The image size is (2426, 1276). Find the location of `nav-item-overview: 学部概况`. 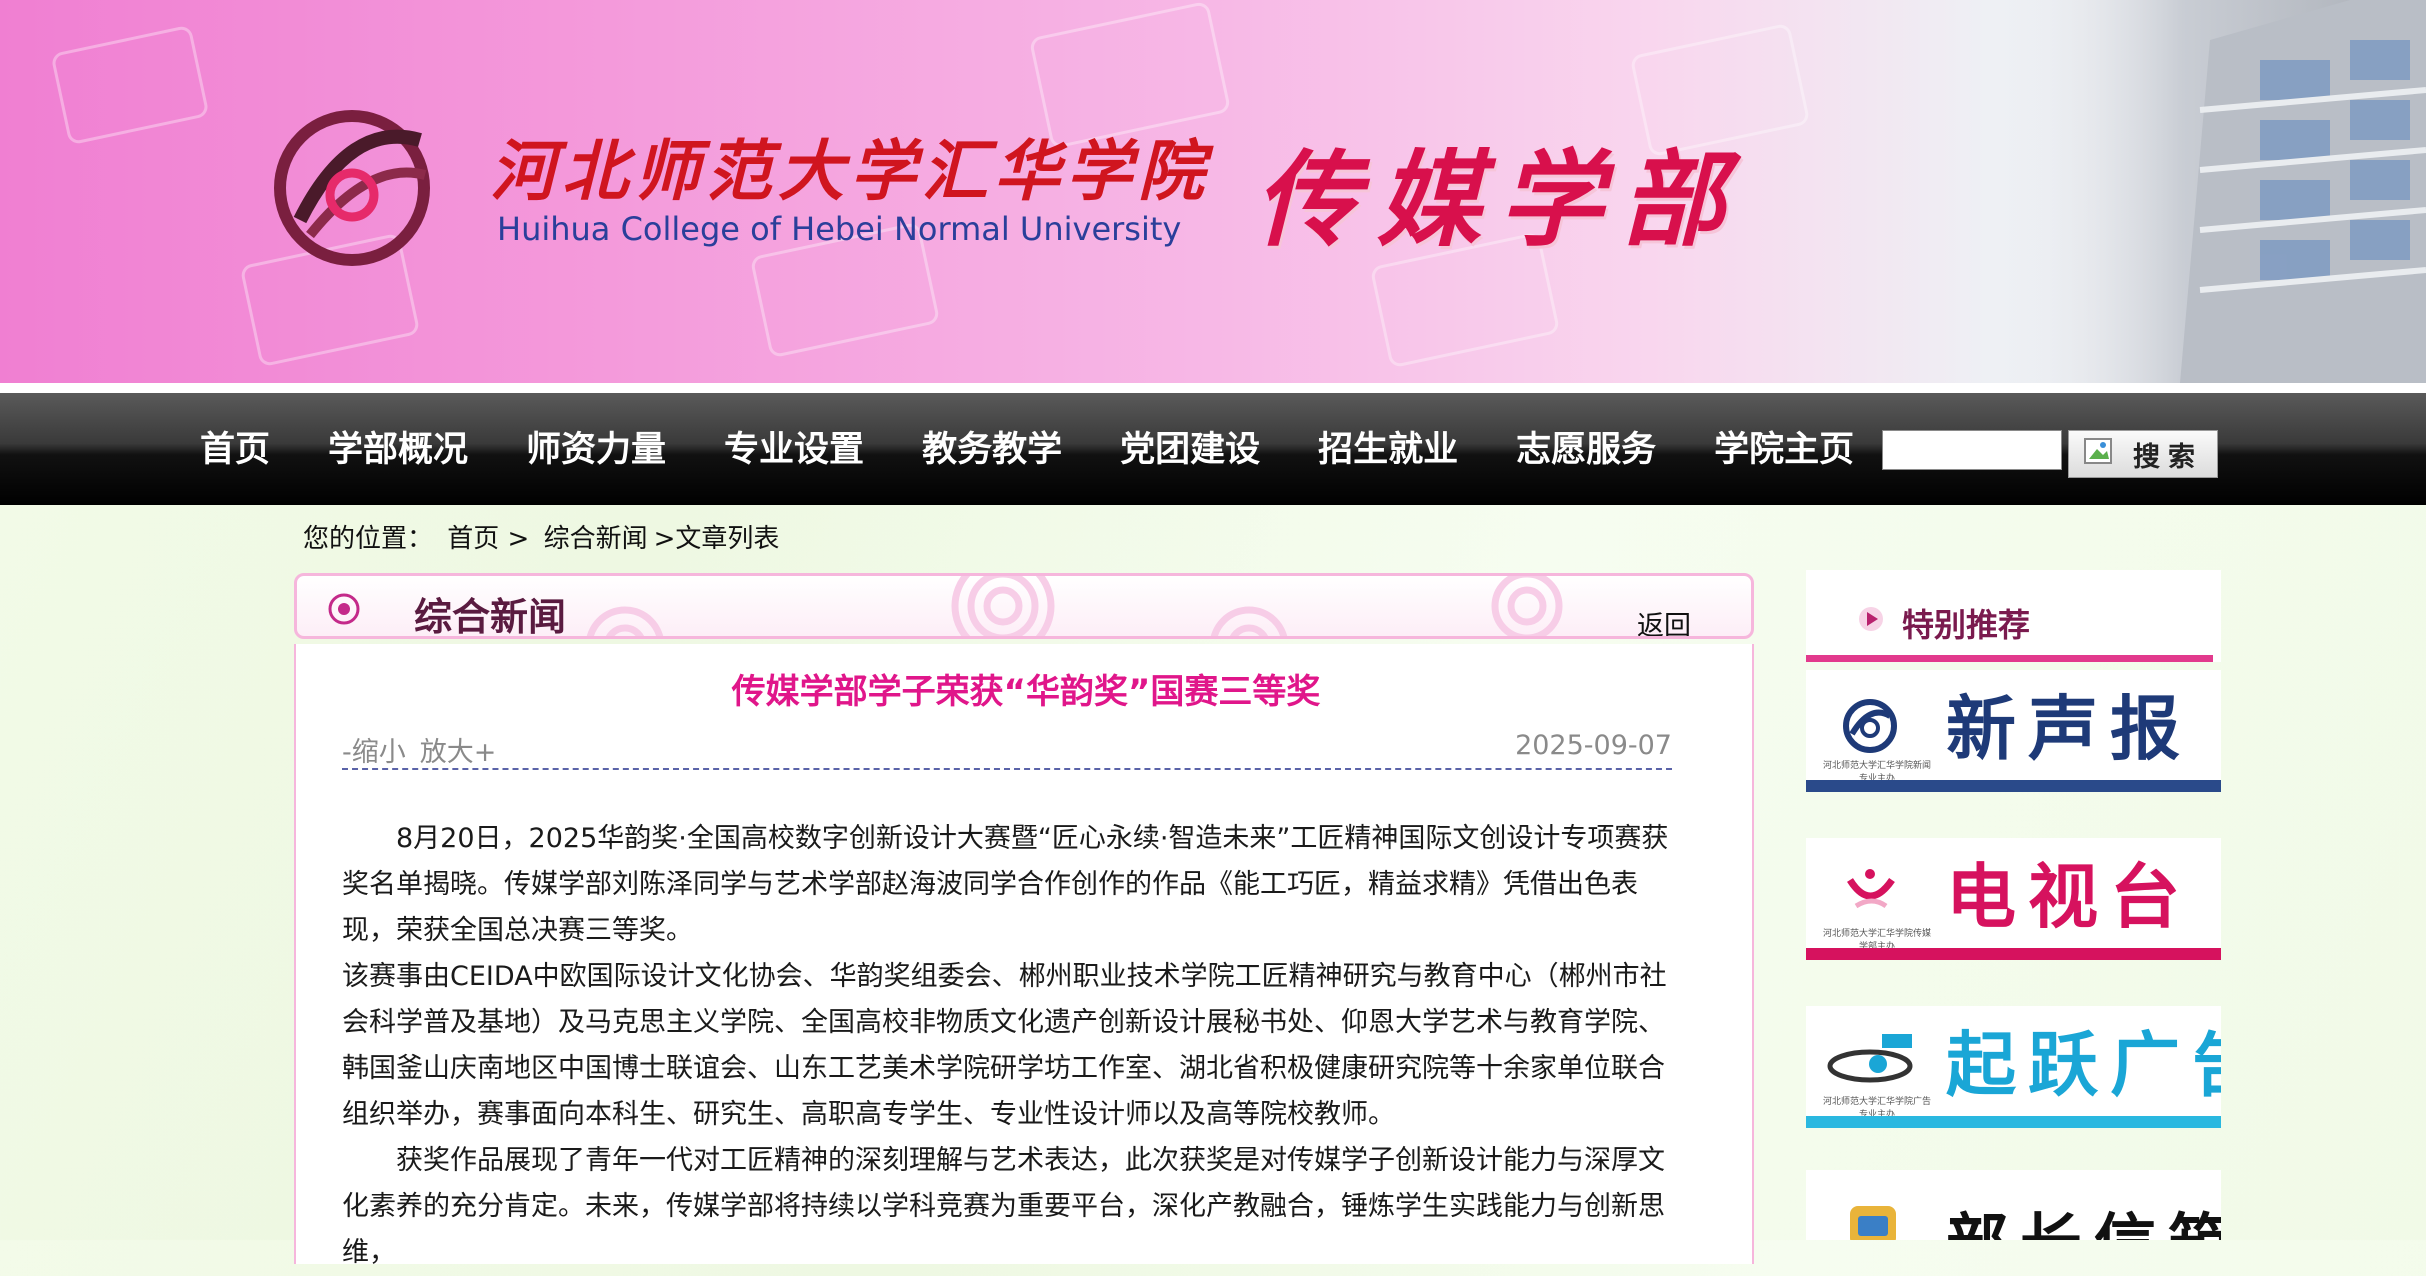

nav-item-overview: 学部概况 is located at coordinates (398, 450).